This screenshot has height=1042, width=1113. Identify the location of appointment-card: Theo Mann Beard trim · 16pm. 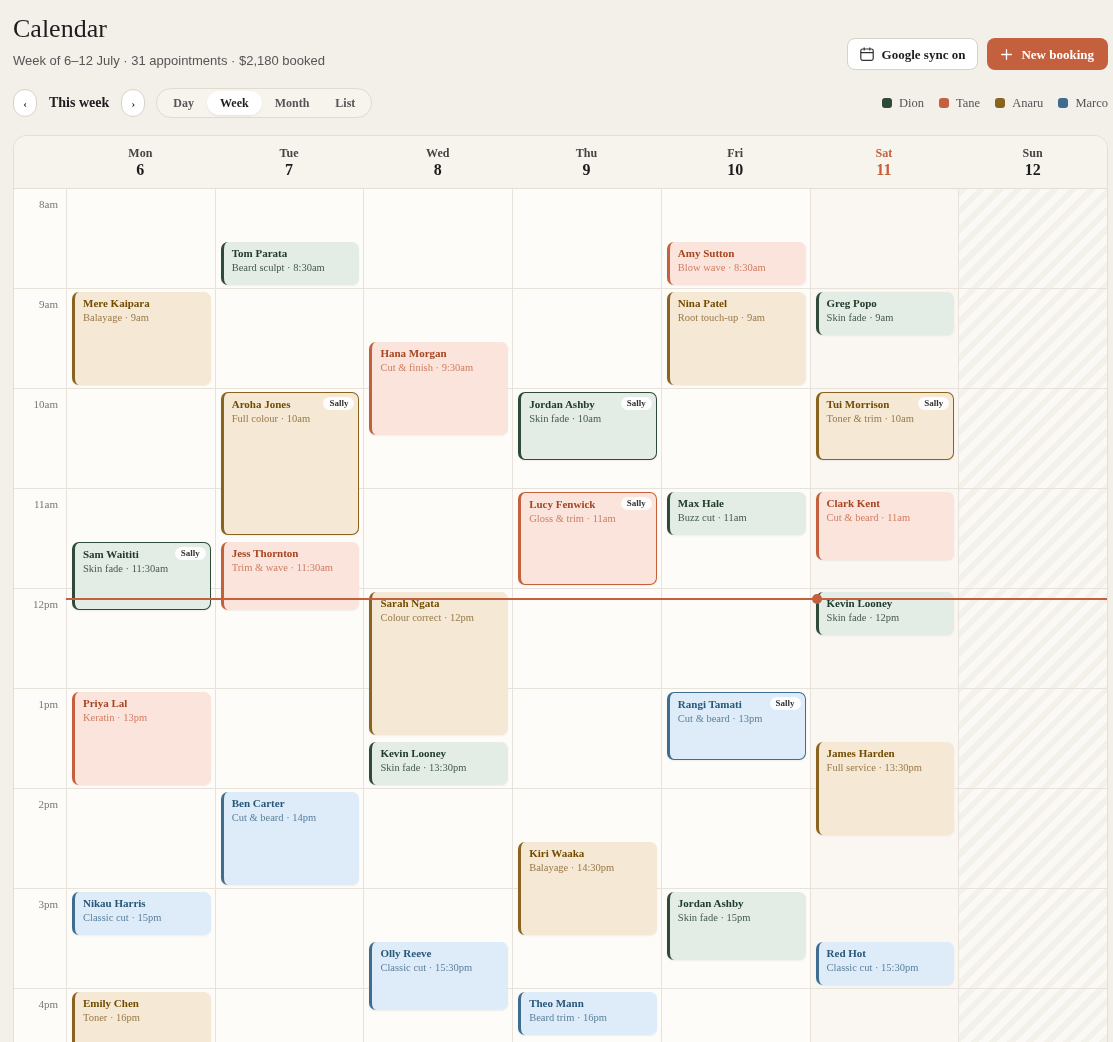
(587, 1013).